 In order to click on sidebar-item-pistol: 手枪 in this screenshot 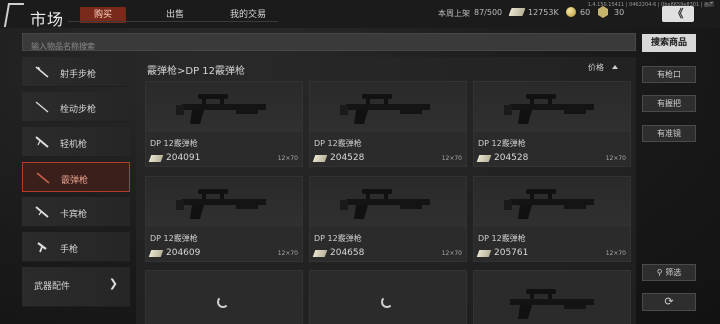, I will do `click(76, 247)`.